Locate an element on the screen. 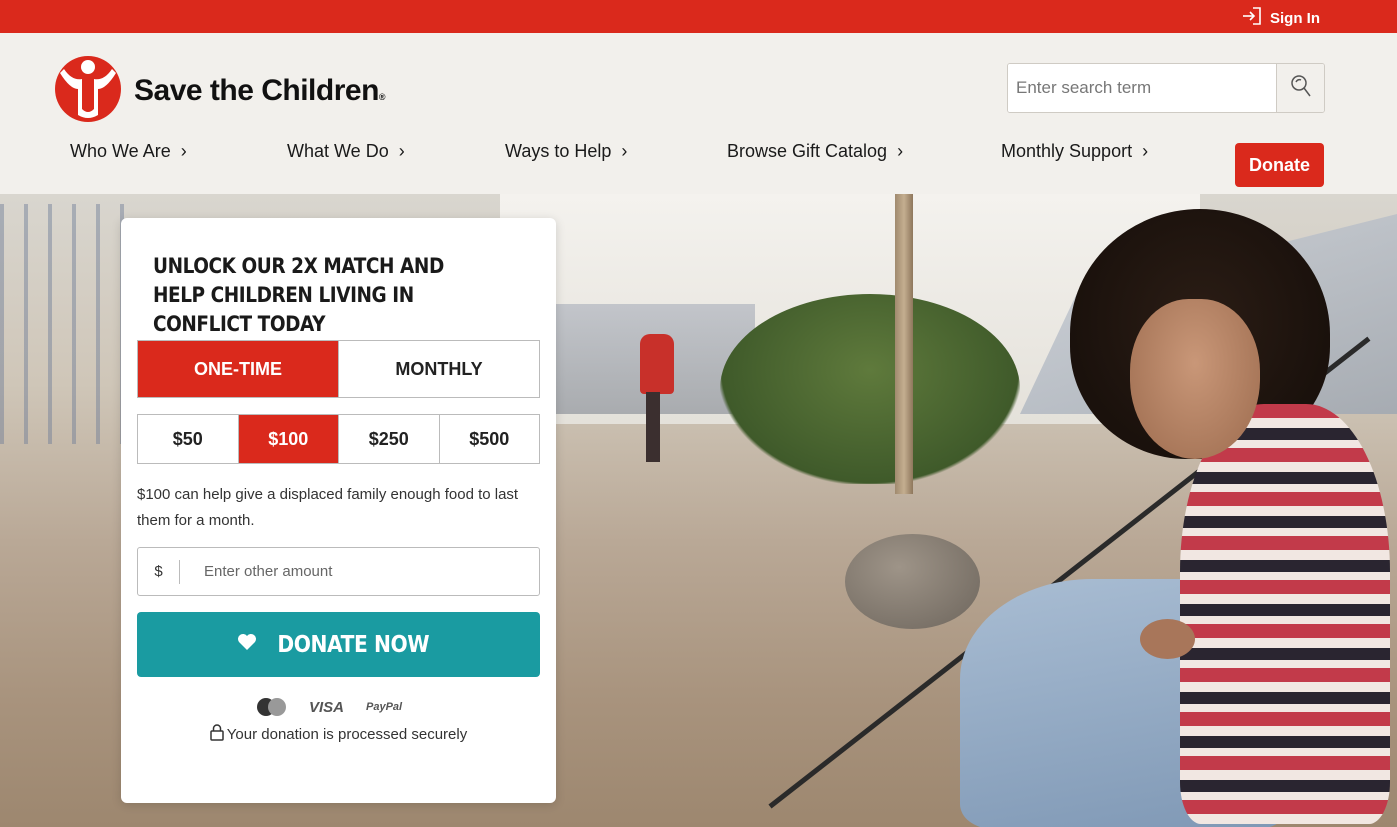  amount-500-button: $500 is located at coordinates (489, 439).